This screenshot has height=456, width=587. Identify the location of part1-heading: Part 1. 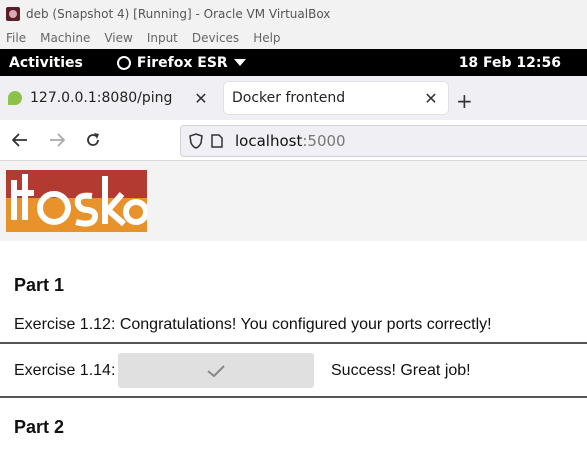
(39, 285).